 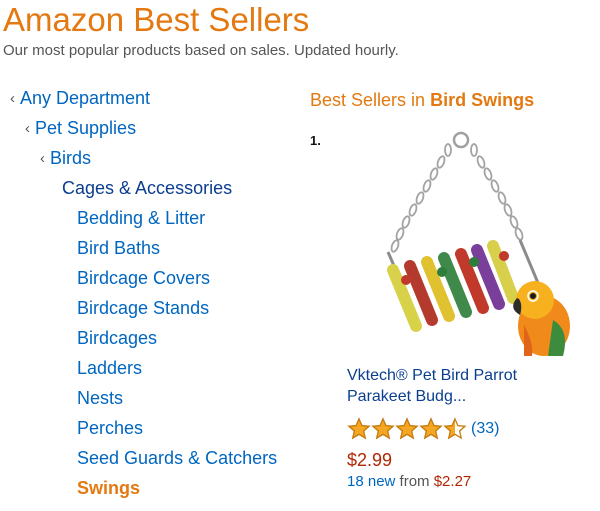 What do you see at coordinates (414, 481) in the screenshot?
I see `offers-from-label: from` at bounding box center [414, 481].